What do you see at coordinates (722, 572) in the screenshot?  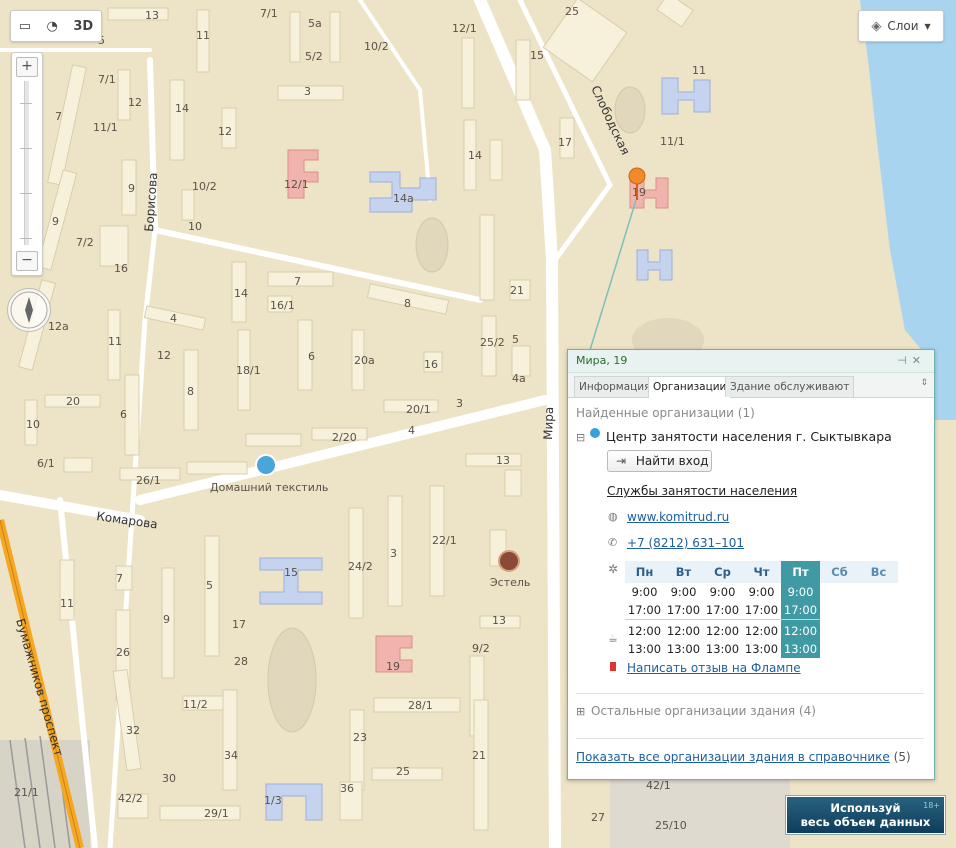 I see `schedule-day-header: Ср` at bounding box center [722, 572].